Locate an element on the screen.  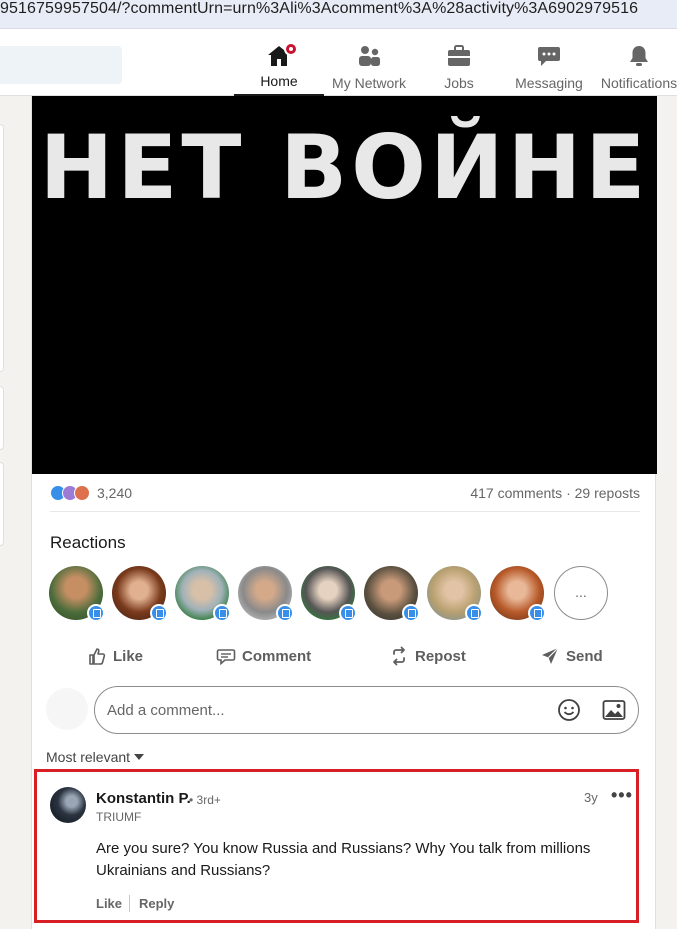
send-button: Send is located at coordinates (580, 656).